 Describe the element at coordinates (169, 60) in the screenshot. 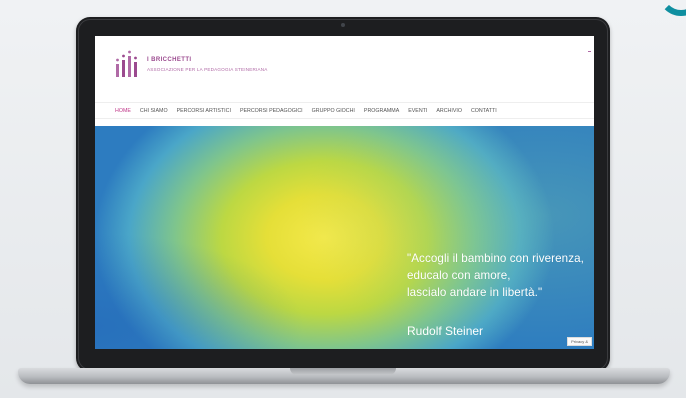

I see `site-name: I BRICCHETTI` at that location.